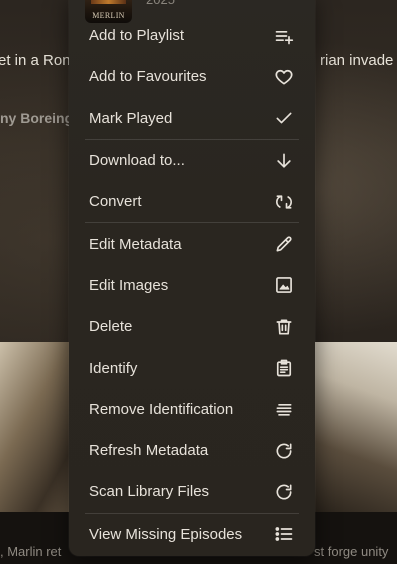  Describe the element at coordinates (135, 244) in the screenshot. I see `menu-item-label: Edit Metadata` at that location.